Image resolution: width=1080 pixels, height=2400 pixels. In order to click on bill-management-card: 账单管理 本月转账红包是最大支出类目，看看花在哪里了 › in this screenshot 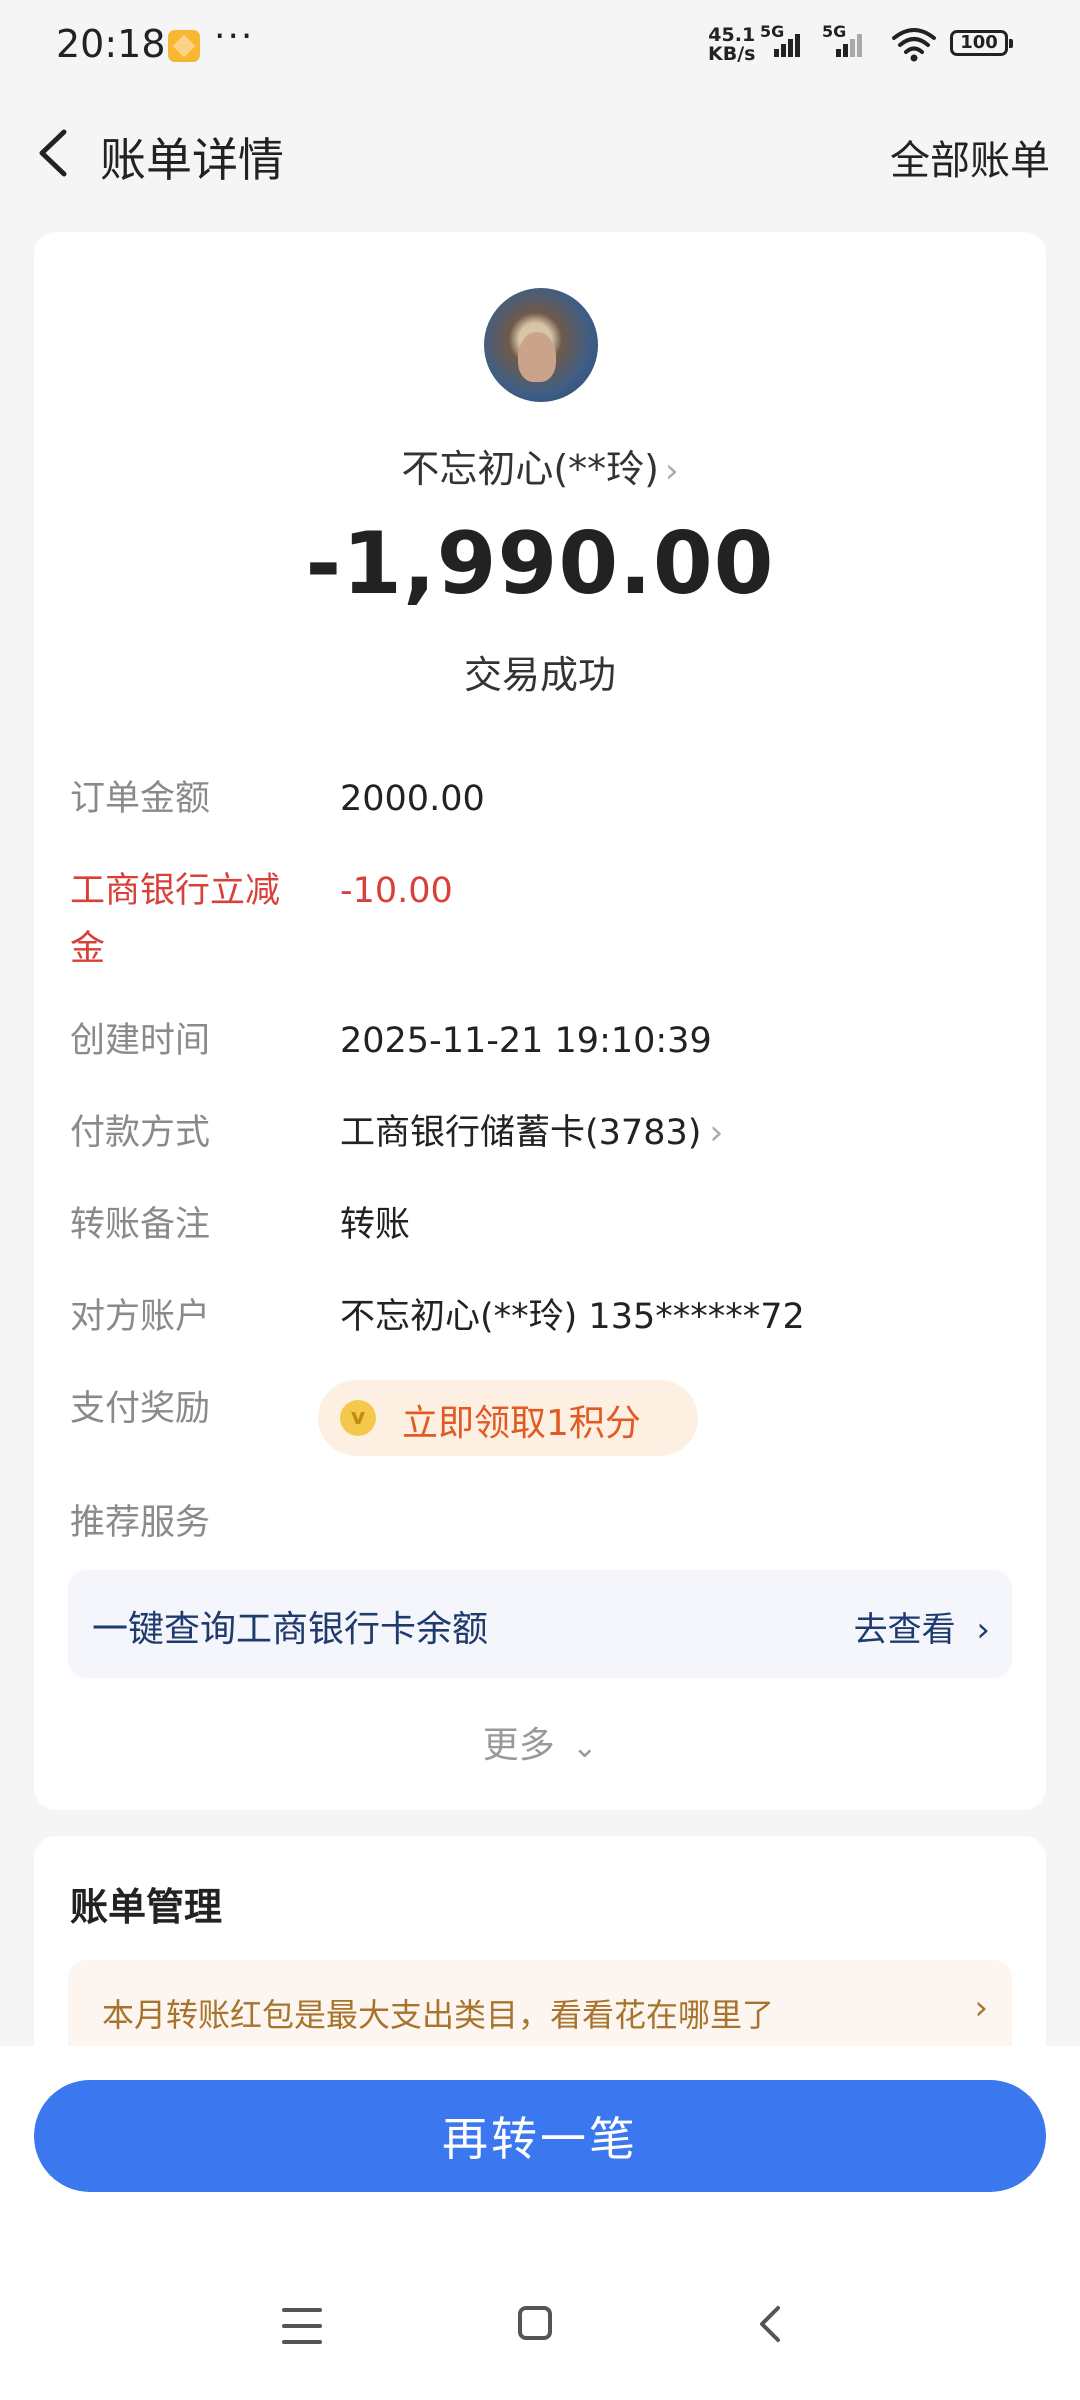, I will do `click(540, 1956)`.